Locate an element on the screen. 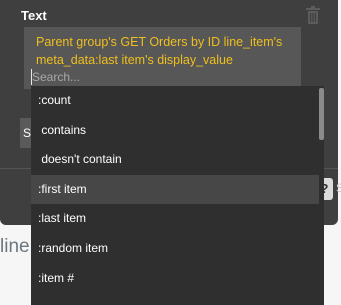 Image resolution: width=341 pixels, height=305 pixels. dropdown-item-count: :count is located at coordinates (175, 101).